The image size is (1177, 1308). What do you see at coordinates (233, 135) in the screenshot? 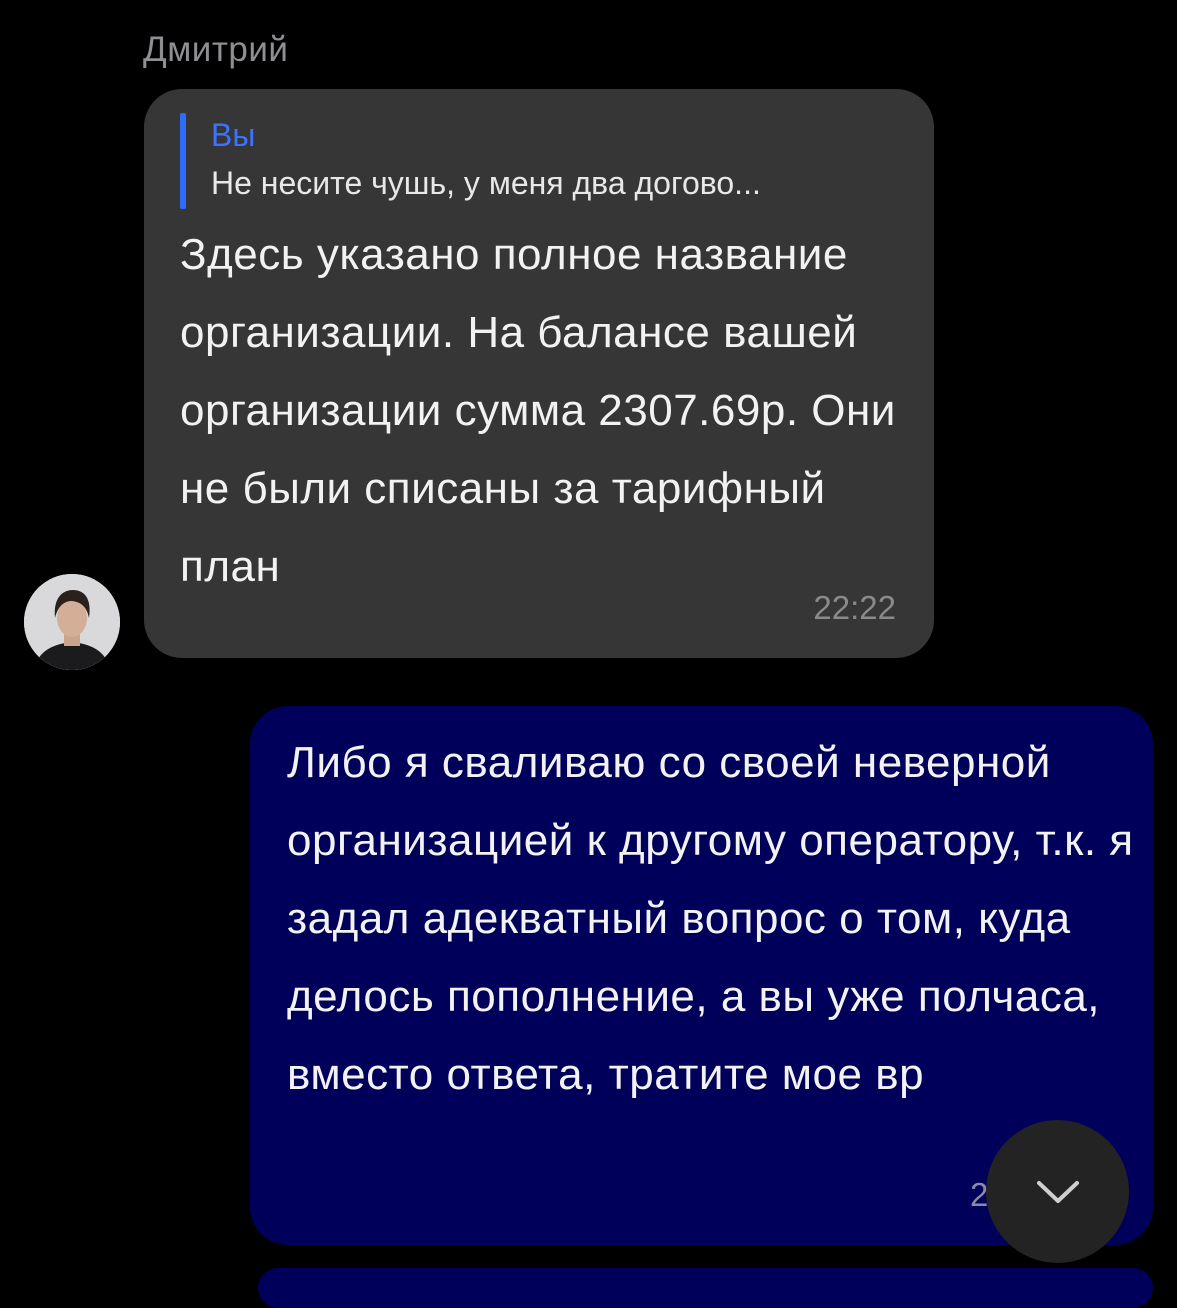
I see `reply-author: Вы` at bounding box center [233, 135].